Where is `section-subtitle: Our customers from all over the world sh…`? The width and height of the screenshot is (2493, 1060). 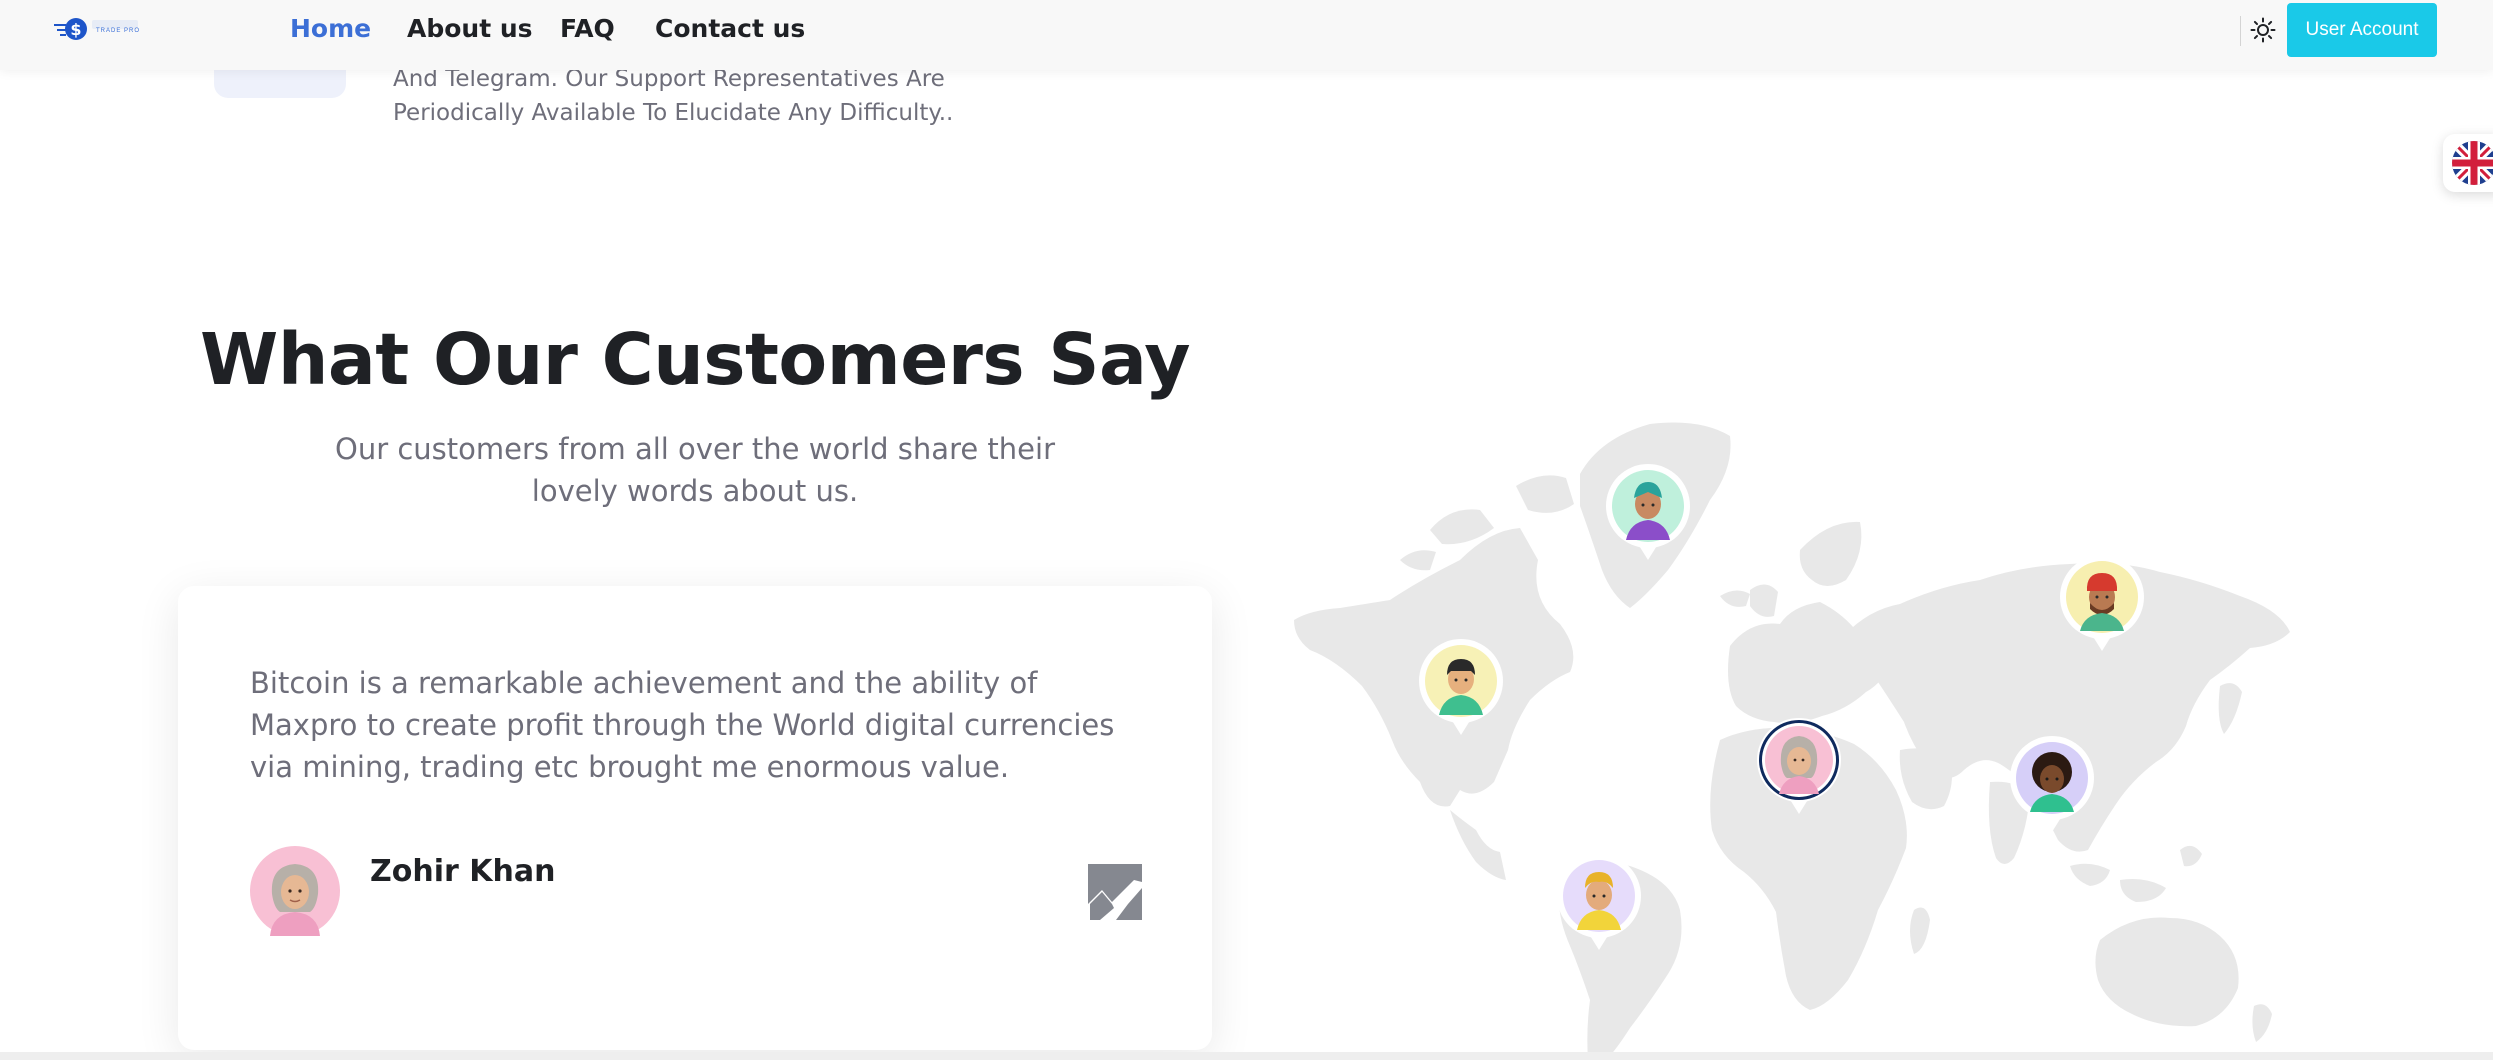
section-subtitle: Our customers from all over the world sh… is located at coordinates (695, 470).